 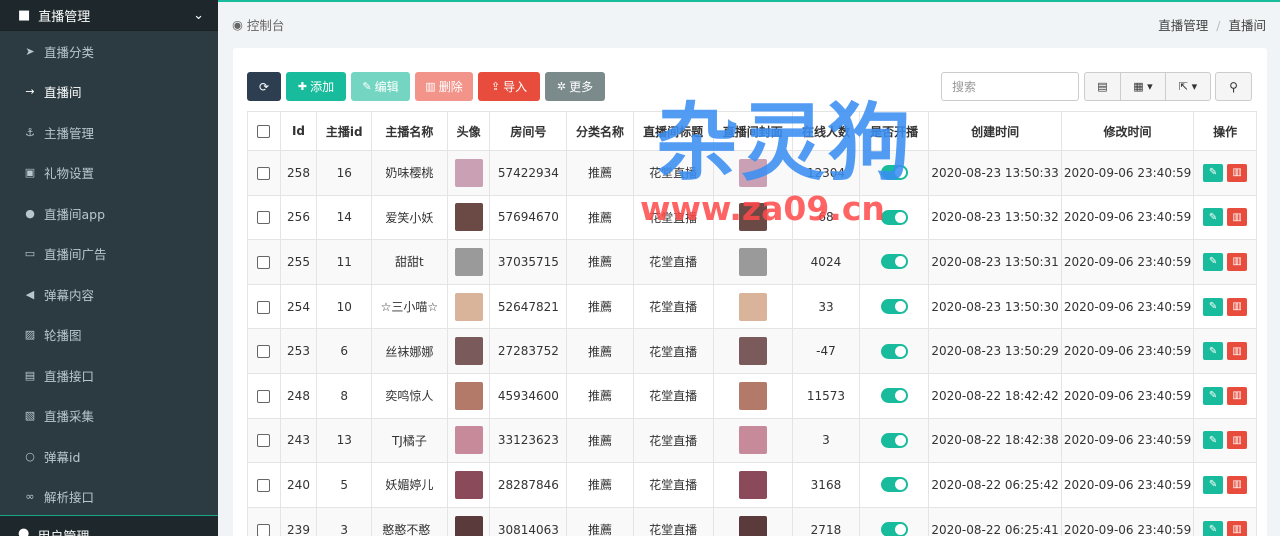 What do you see at coordinates (444, 86) in the screenshot?
I see `delete-button: ▥ 删除` at bounding box center [444, 86].